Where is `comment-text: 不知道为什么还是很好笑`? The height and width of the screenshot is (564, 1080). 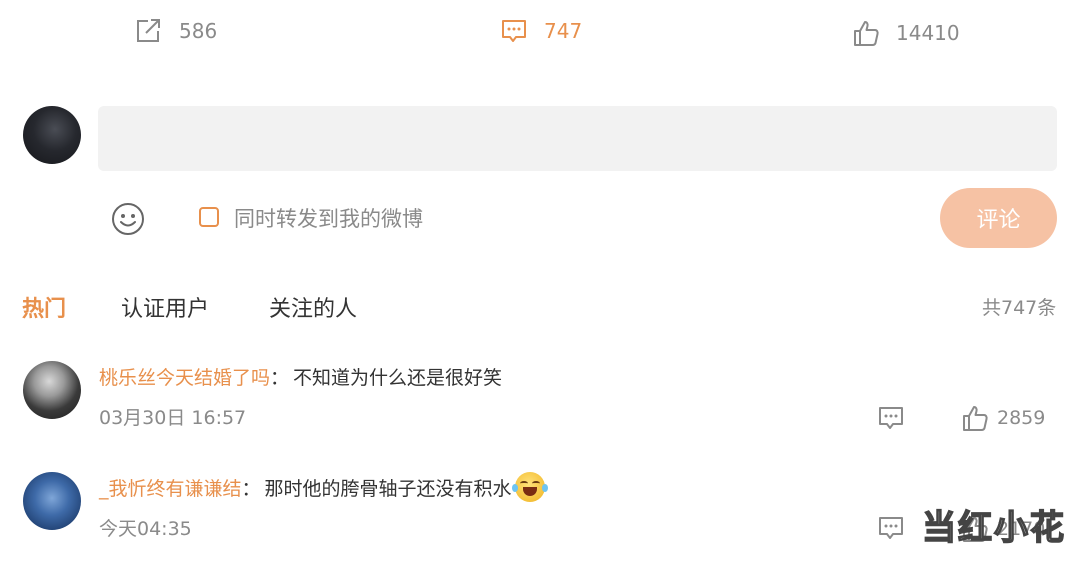
comment-text: 不知道为什么还是很好笑 is located at coordinates (398, 378).